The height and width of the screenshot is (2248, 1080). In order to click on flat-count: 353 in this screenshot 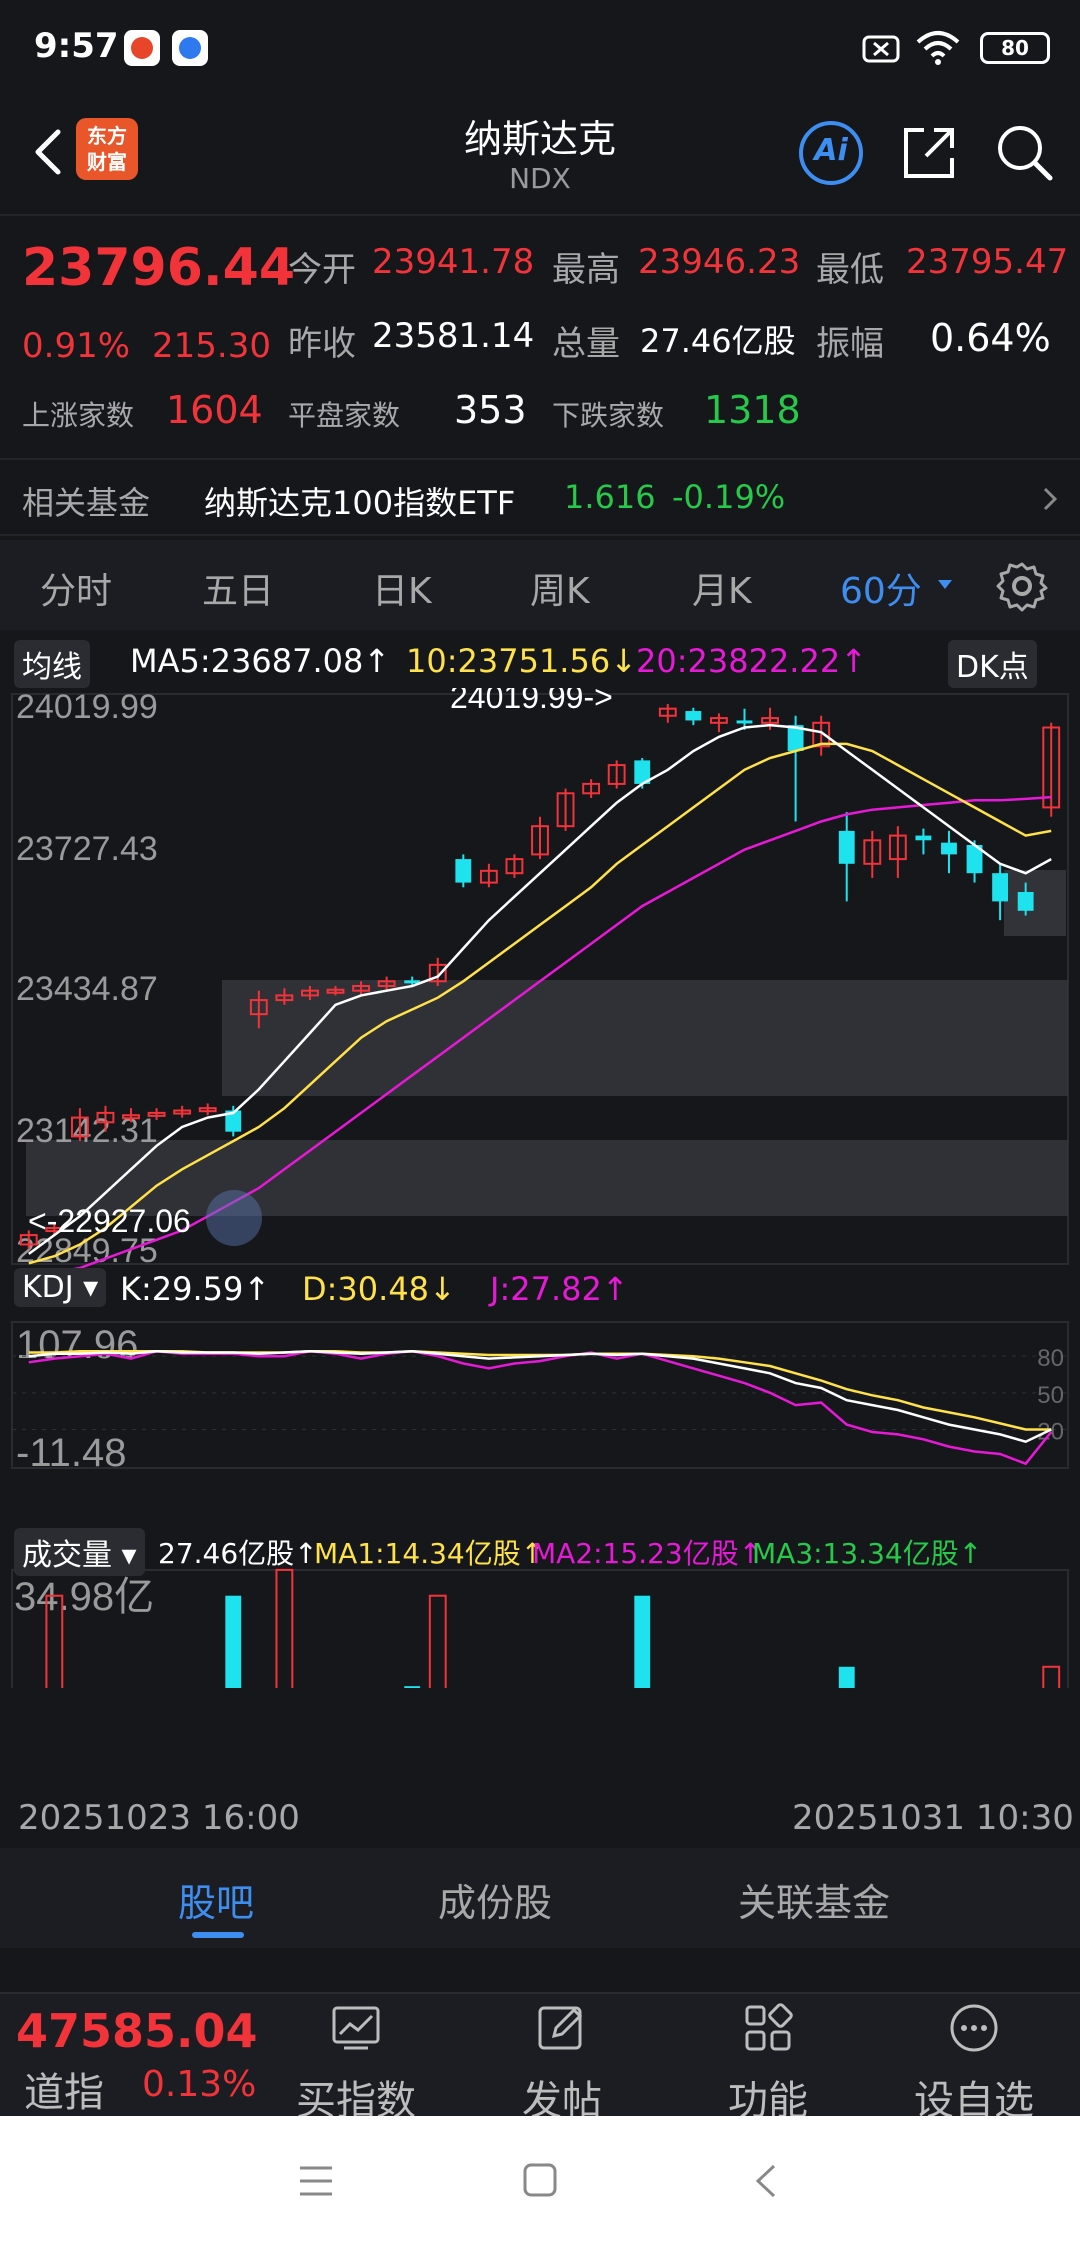, I will do `click(490, 410)`.